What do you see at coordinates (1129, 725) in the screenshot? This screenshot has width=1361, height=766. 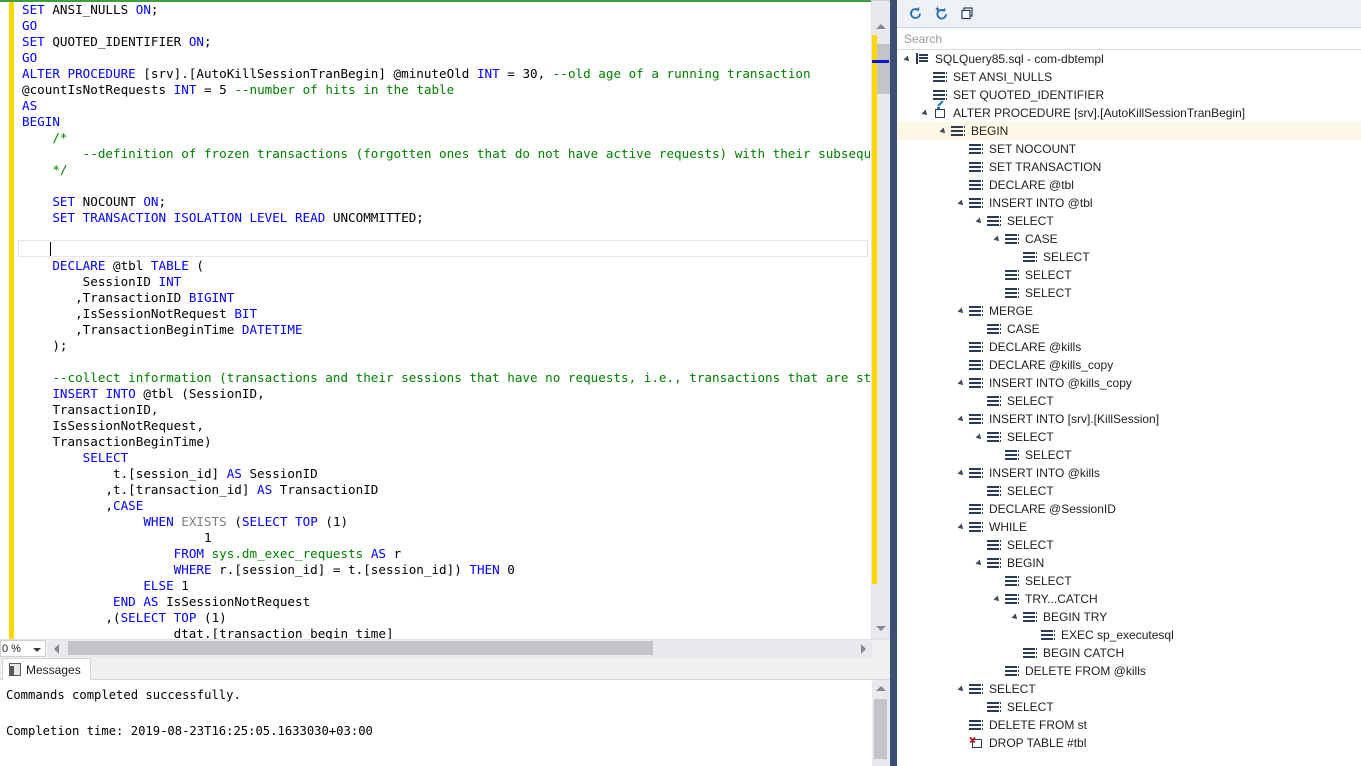 I see `tree-item: DELETE FROM st` at bounding box center [1129, 725].